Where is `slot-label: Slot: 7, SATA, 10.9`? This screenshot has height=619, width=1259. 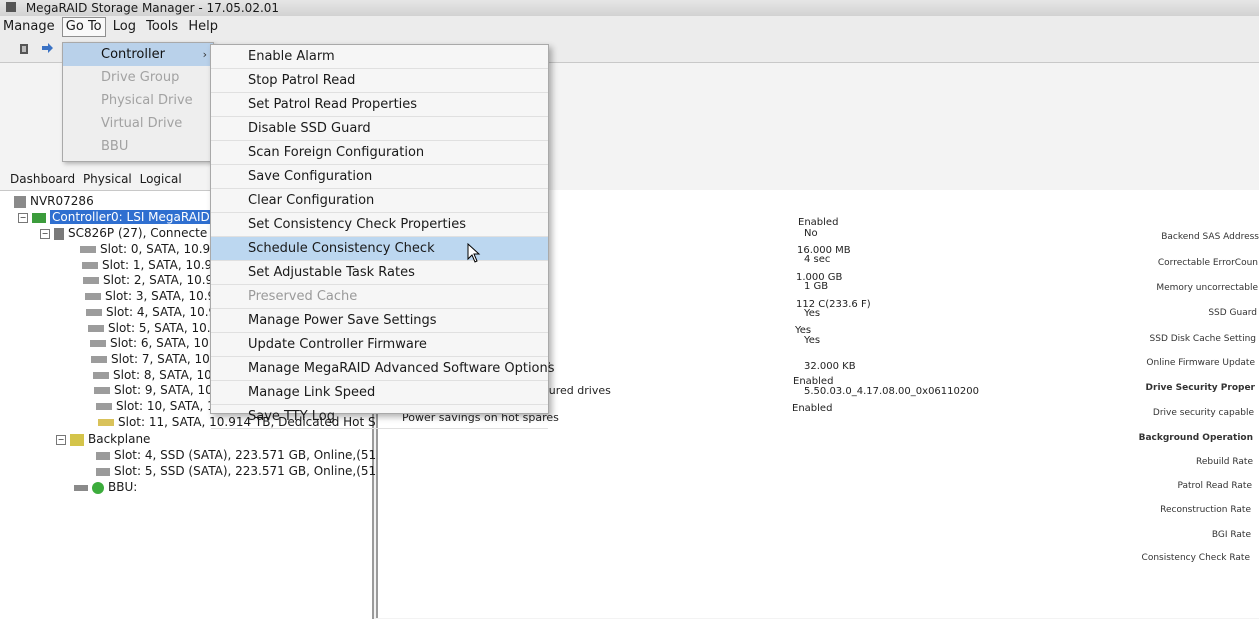 slot-label: Slot: 7, SATA, 10.9 is located at coordinates (166, 358).